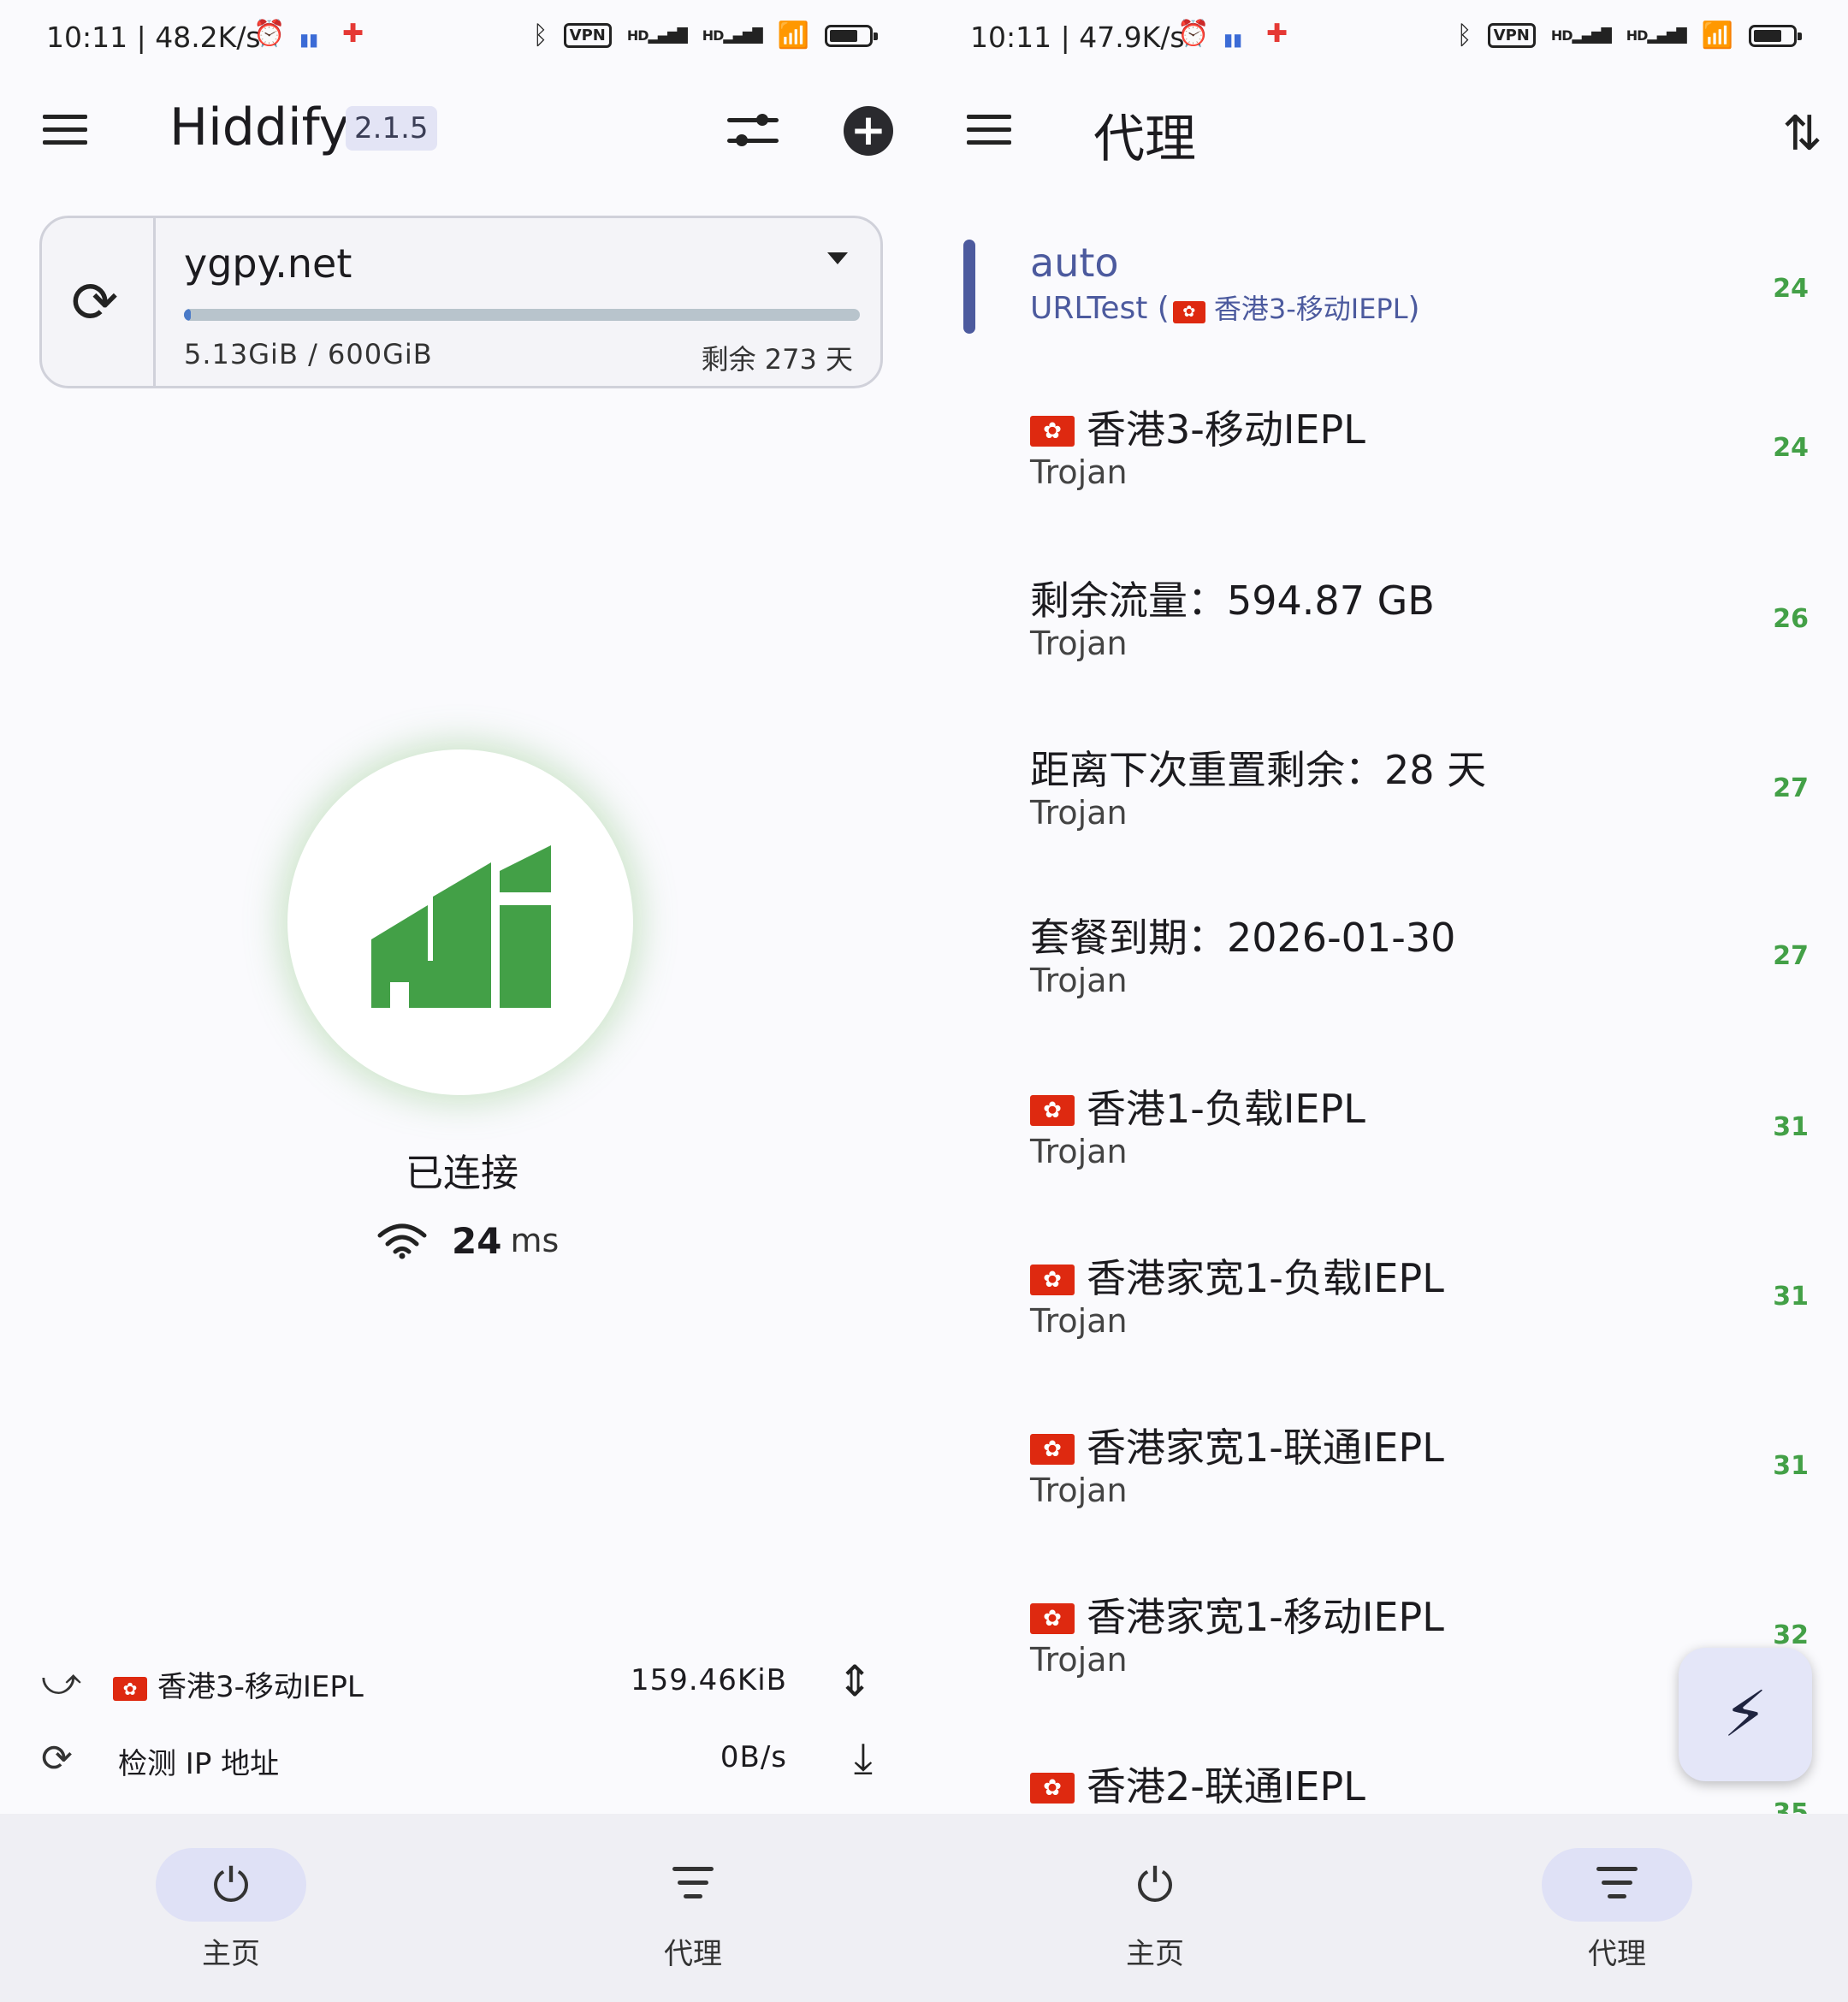  What do you see at coordinates (462, 1173) in the screenshot?
I see `connection-status: 已连接` at bounding box center [462, 1173].